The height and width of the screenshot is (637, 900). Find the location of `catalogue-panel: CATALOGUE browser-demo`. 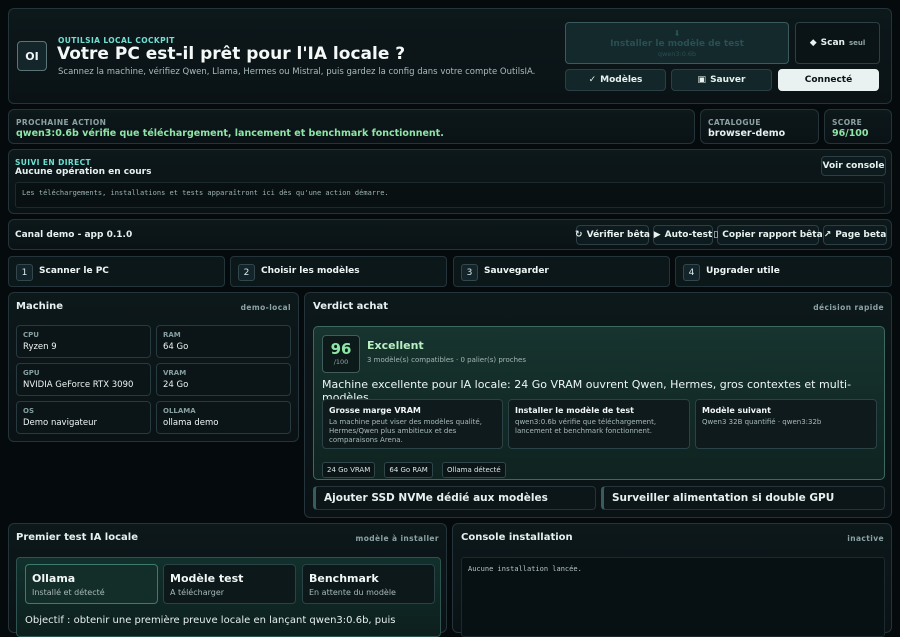

catalogue-panel: CATALOGUE browser-demo is located at coordinates (759, 126).